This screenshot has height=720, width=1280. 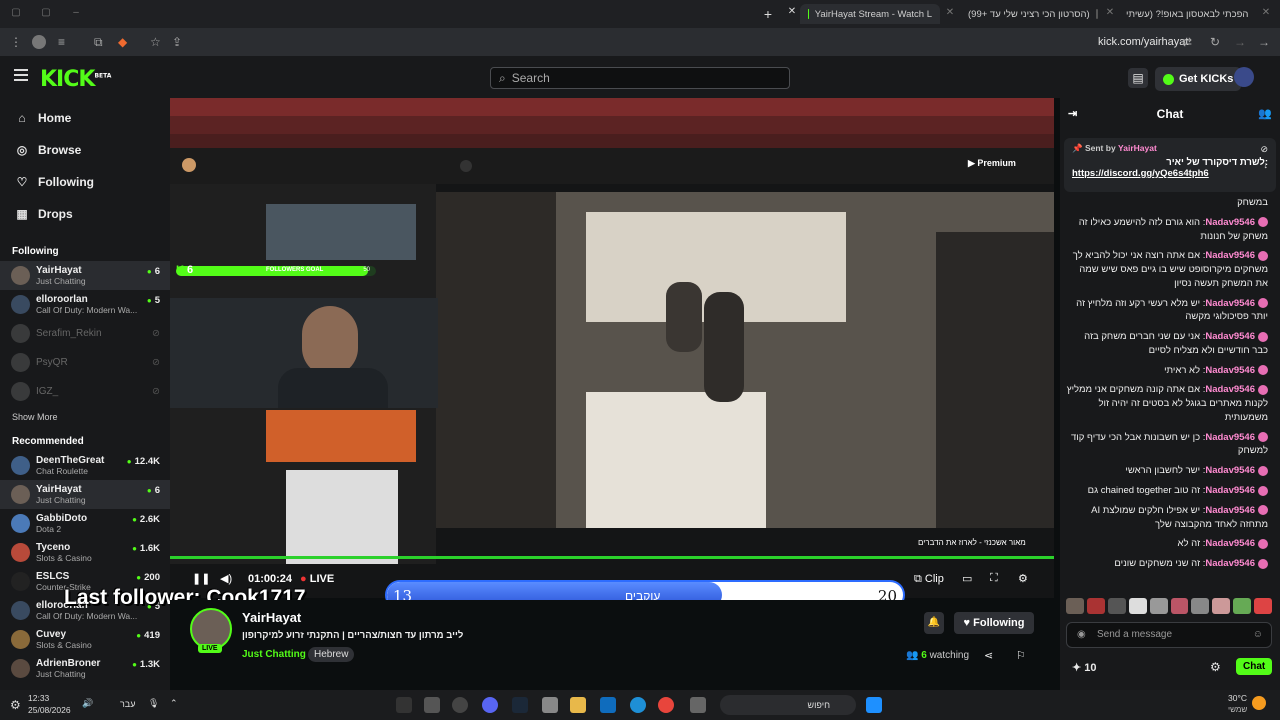 I want to click on goal-label: FOLLOWERS GOAL, so click(x=295, y=270).